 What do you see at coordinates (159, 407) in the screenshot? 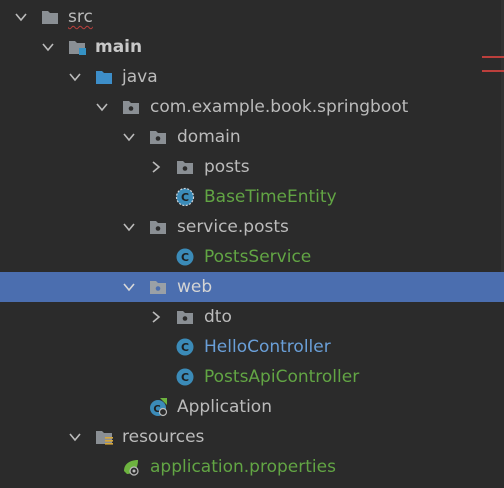
I see `spring-boot-app-icon: C` at bounding box center [159, 407].